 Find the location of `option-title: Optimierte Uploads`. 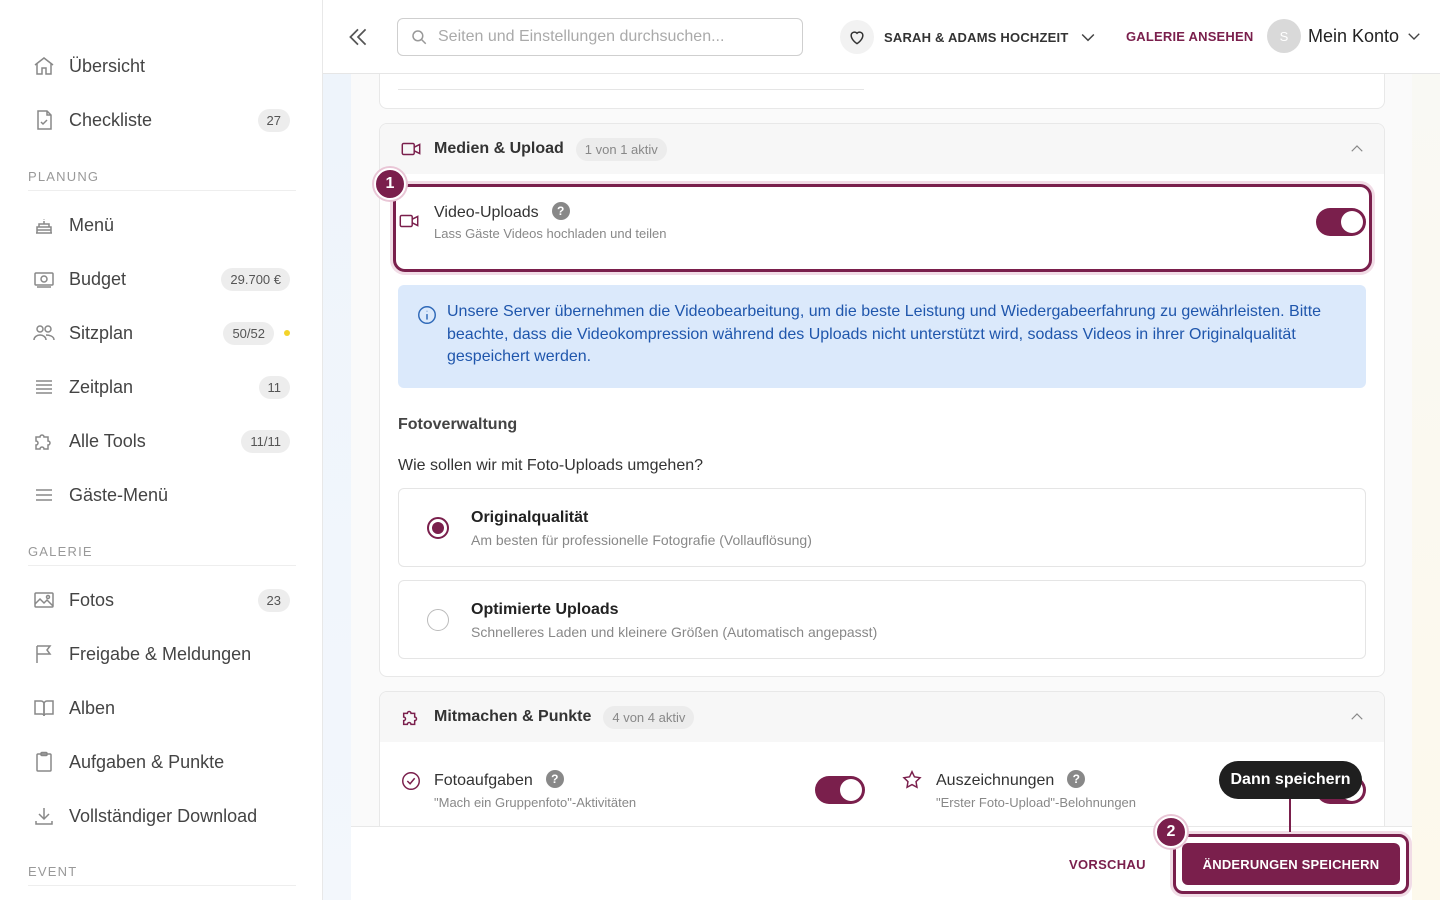

option-title: Optimierte Uploads is located at coordinates (545, 609).